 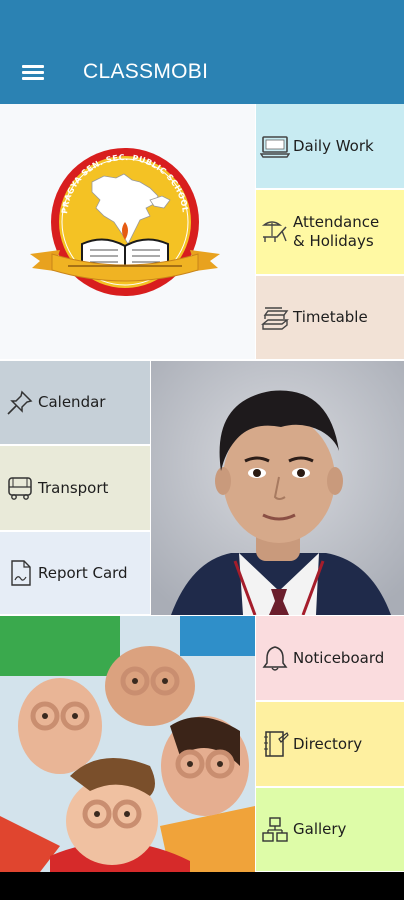 What do you see at coordinates (275, 232) in the screenshot?
I see `beach-bed-icon` at bounding box center [275, 232].